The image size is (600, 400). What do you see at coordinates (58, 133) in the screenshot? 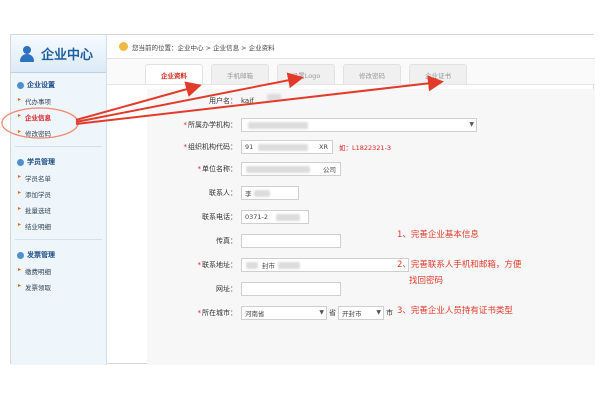
I see `sidebar-item-change-password: 修改密码` at bounding box center [58, 133].